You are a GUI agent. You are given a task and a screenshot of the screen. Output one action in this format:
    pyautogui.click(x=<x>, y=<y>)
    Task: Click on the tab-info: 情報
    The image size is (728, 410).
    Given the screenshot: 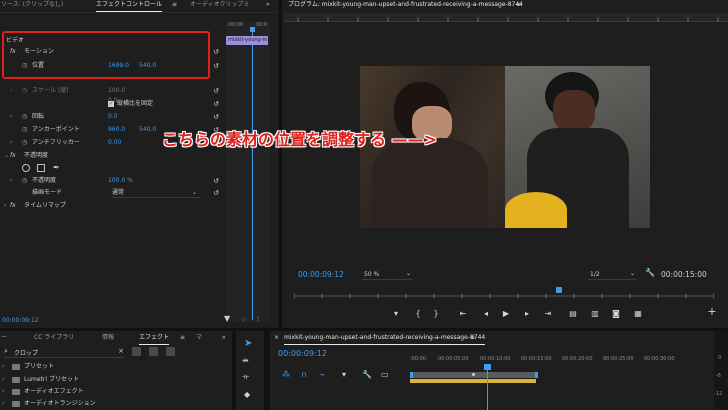 What is the action you would take?
    pyautogui.click(x=108, y=338)
    